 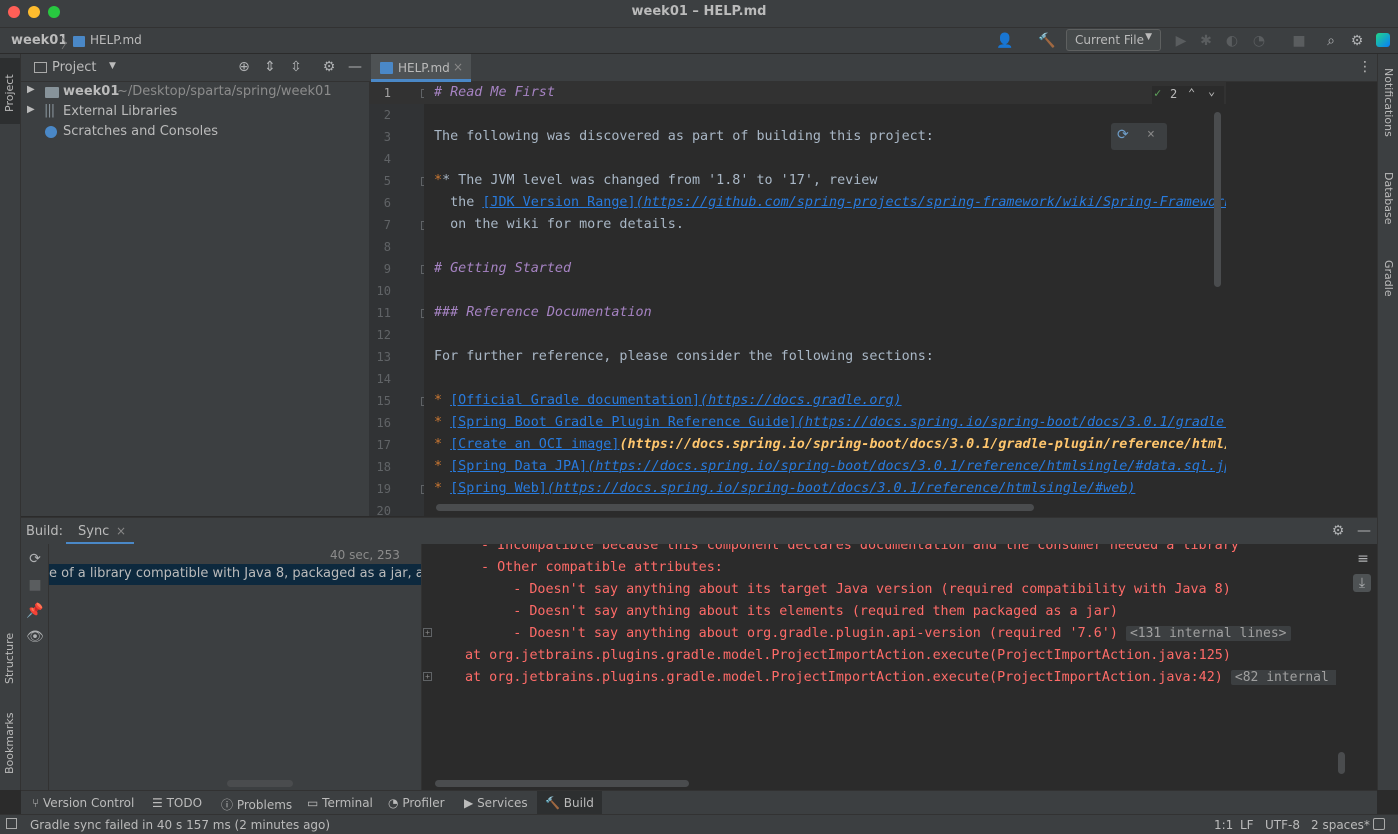 What do you see at coordinates (1223, 825) in the screenshot?
I see `caret-position: 1:1` at bounding box center [1223, 825].